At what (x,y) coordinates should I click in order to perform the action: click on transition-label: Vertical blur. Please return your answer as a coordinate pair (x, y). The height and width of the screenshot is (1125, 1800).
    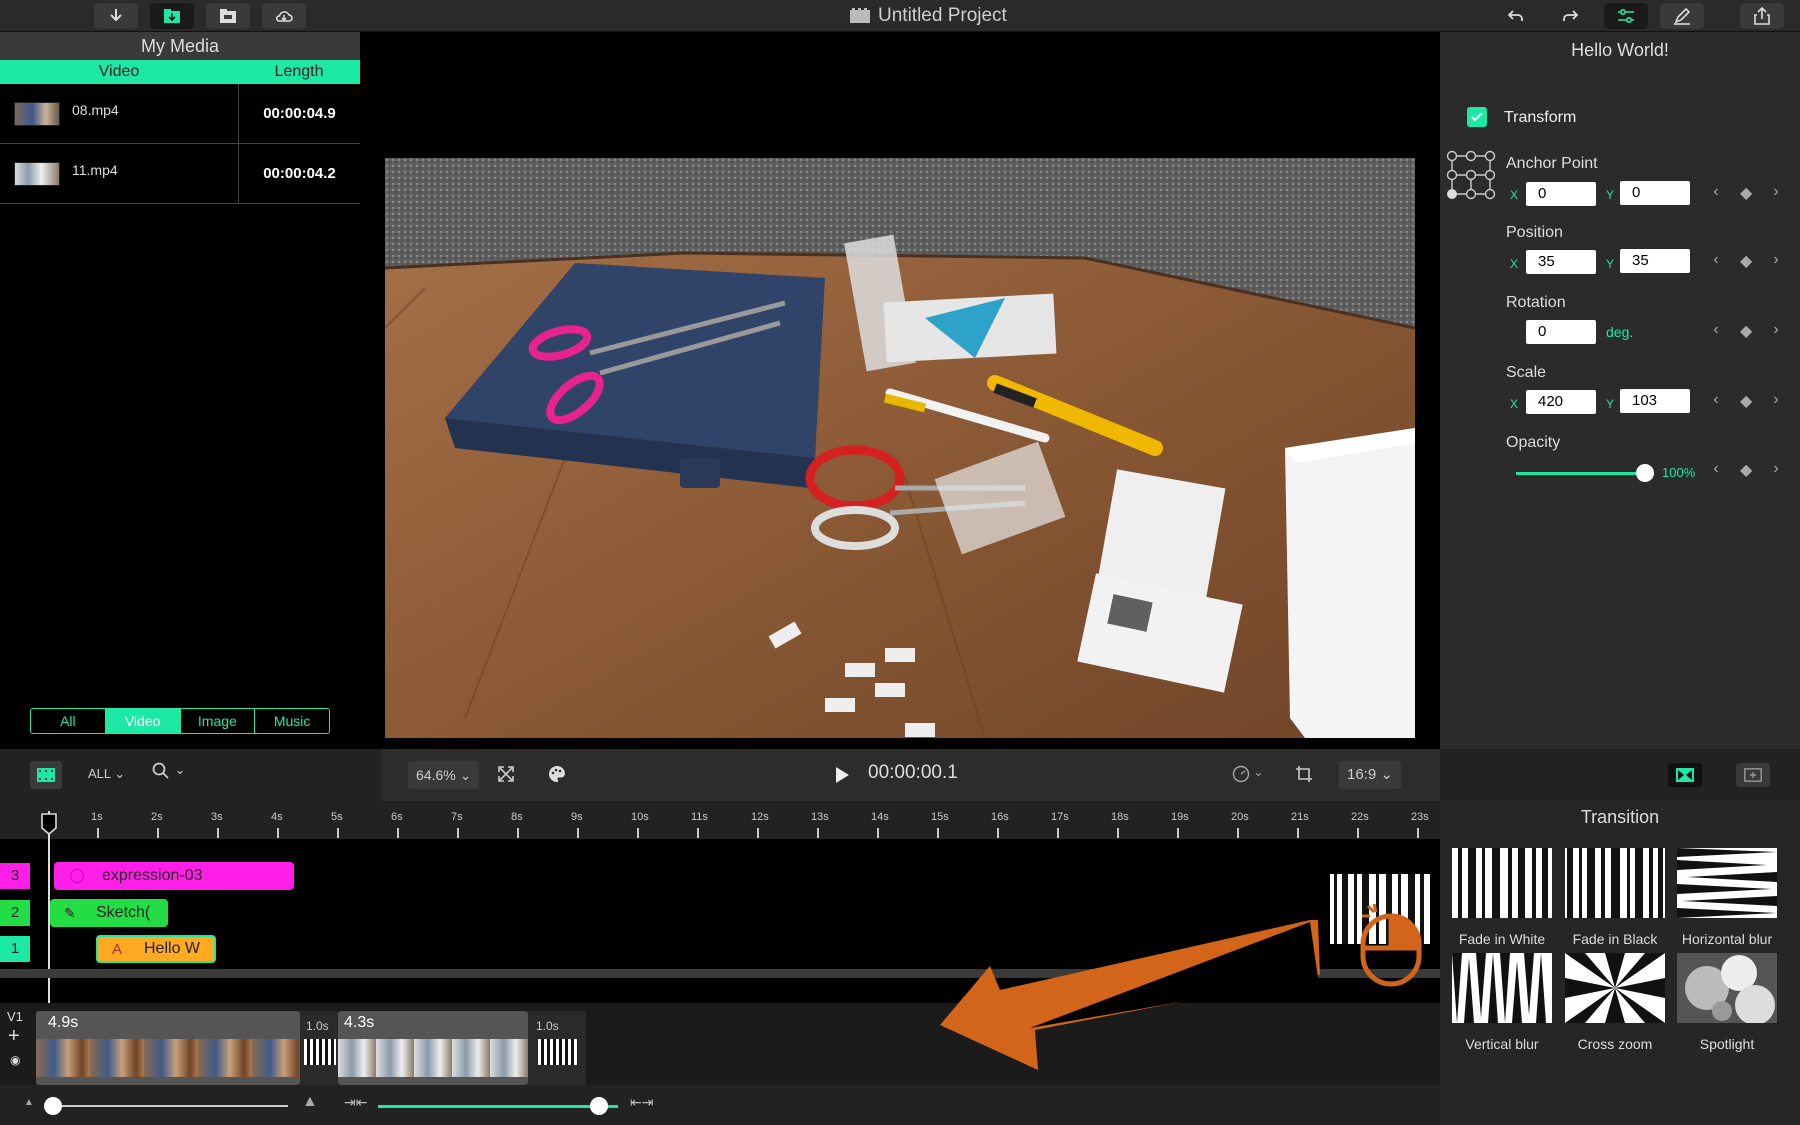
    Looking at the image, I should click on (1502, 1044).